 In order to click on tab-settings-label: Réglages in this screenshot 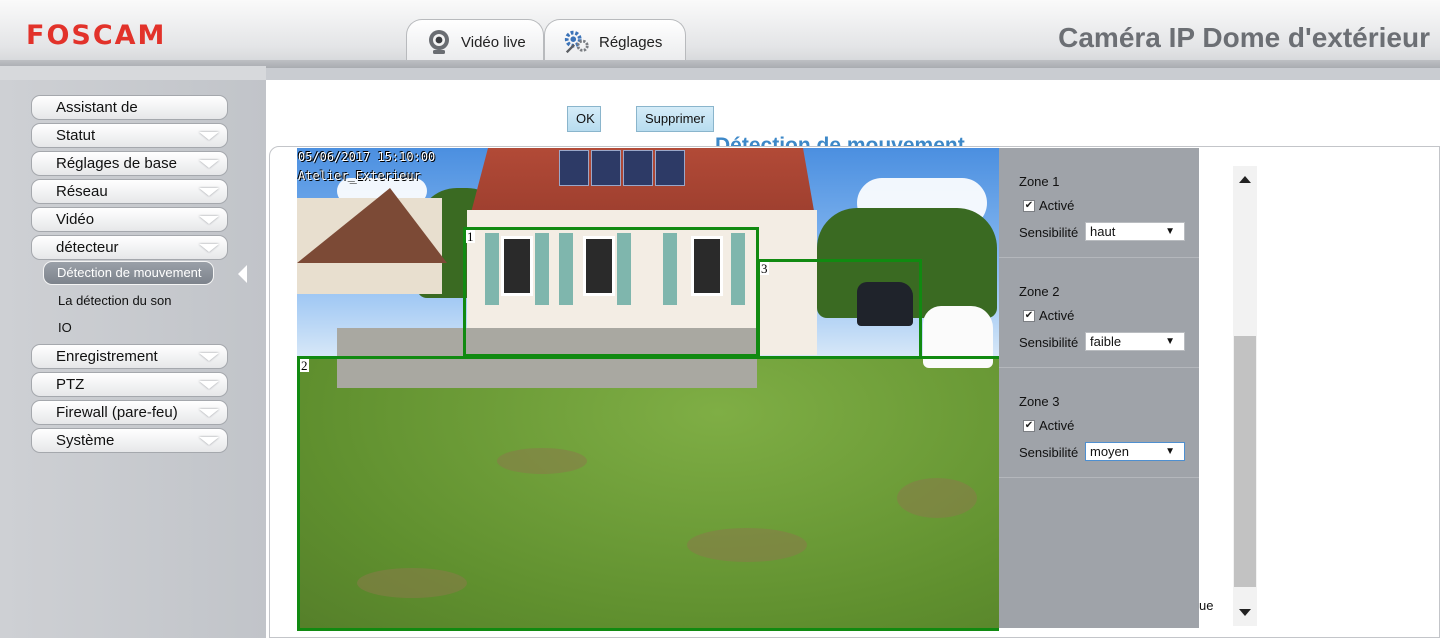, I will do `click(631, 42)`.